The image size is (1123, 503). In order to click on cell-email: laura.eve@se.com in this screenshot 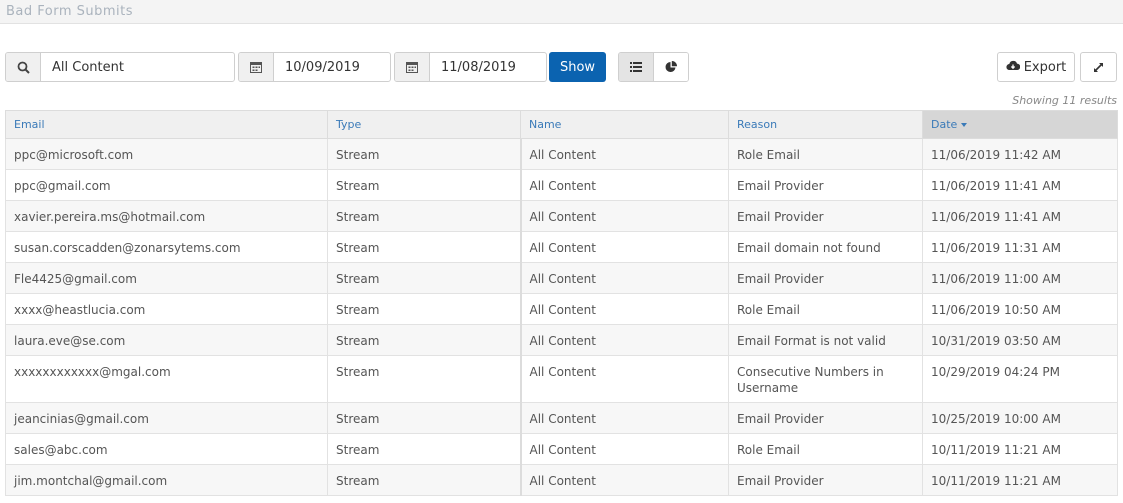, I will do `click(166, 340)`.